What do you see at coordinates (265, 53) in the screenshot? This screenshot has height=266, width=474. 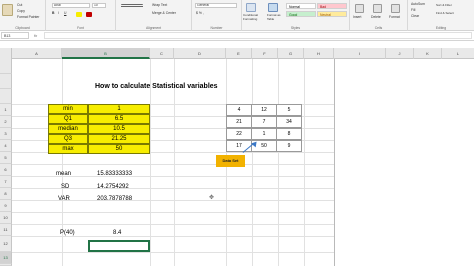 I see `column-header-f: F` at bounding box center [265, 53].